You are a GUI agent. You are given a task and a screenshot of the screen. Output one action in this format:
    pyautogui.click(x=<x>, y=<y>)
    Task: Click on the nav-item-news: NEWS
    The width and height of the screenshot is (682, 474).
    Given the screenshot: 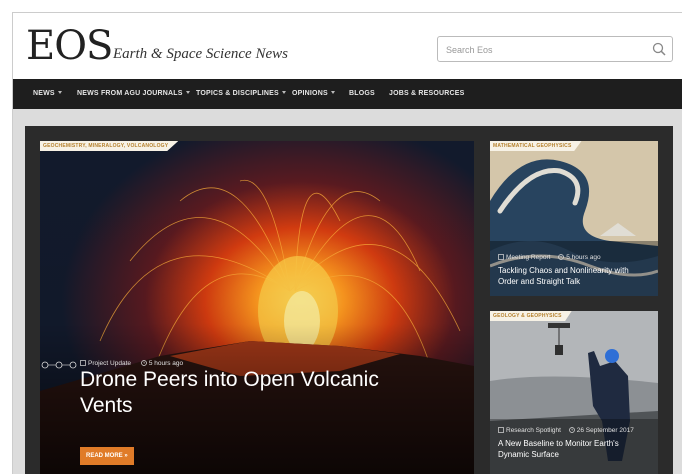 What is the action you would take?
    pyautogui.click(x=47, y=94)
    